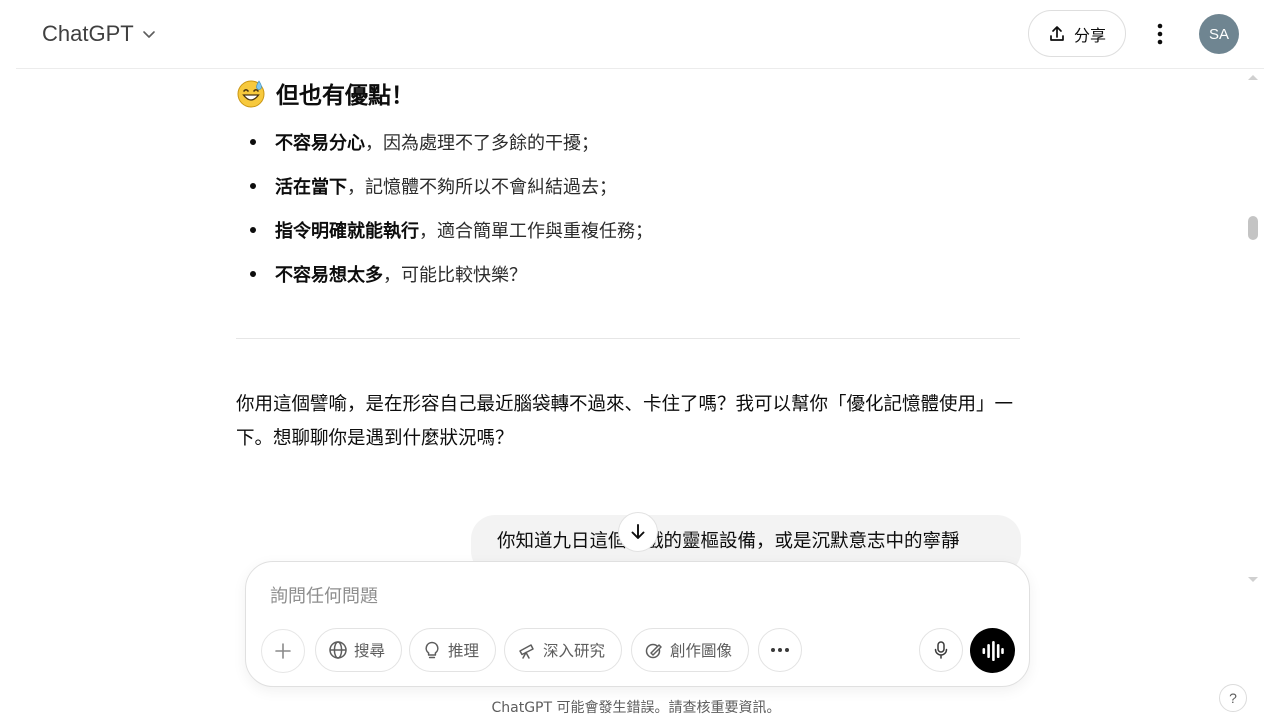 The height and width of the screenshot is (720, 1280). What do you see at coordinates (329, 275) in the screenshot?
I see `list-item-bold: 不容易想太多` at bounding box center [329, 275].